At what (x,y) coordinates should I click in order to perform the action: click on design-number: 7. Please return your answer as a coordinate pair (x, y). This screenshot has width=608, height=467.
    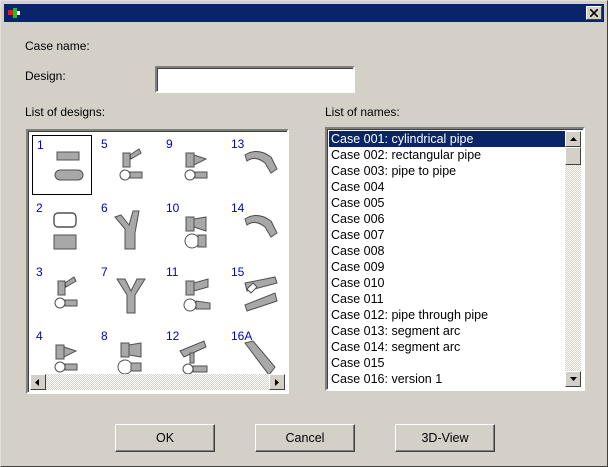
    Looking at the image, I should click on (104, 272).